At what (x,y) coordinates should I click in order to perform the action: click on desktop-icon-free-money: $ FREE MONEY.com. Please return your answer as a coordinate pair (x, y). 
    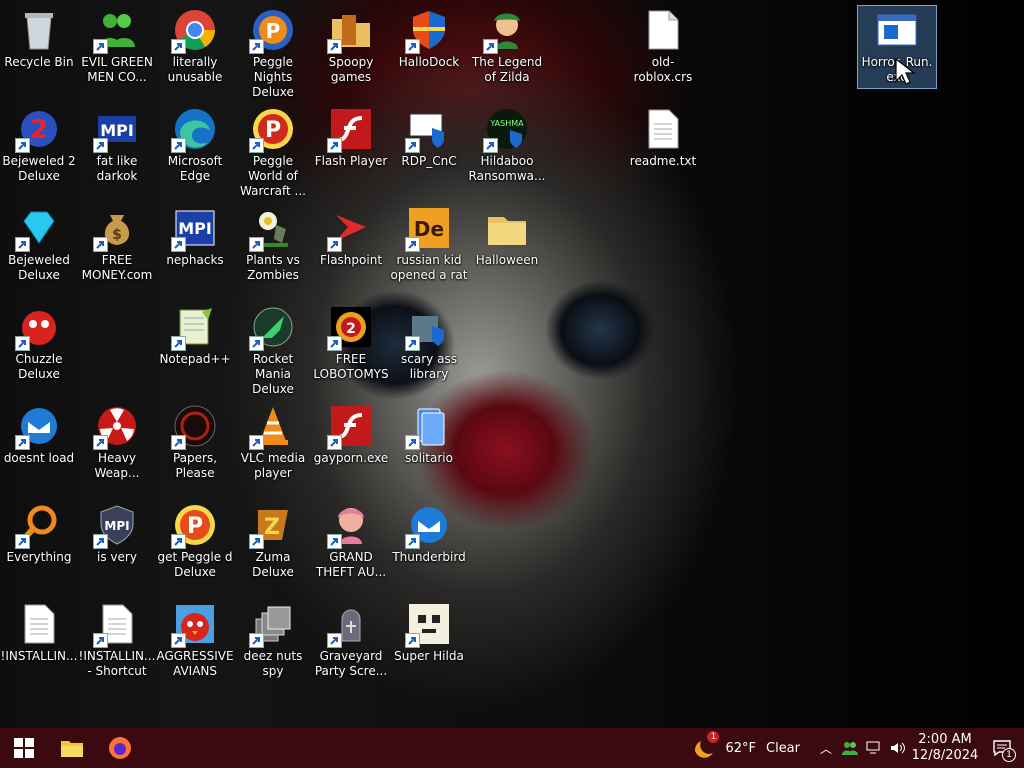
    Looking at the image, I should click on (117, 243).